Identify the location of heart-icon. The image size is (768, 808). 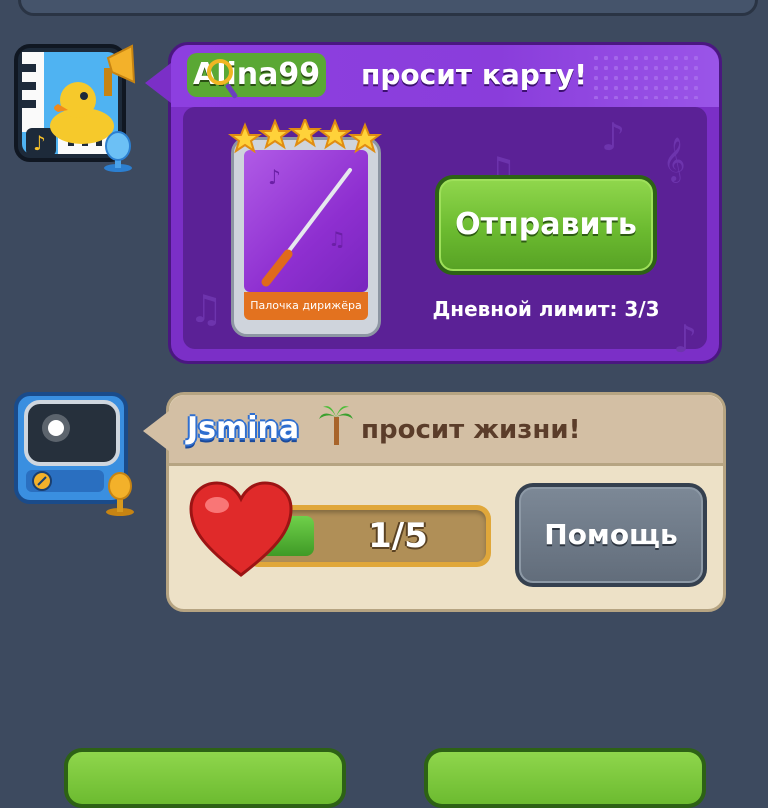
(241, 529).